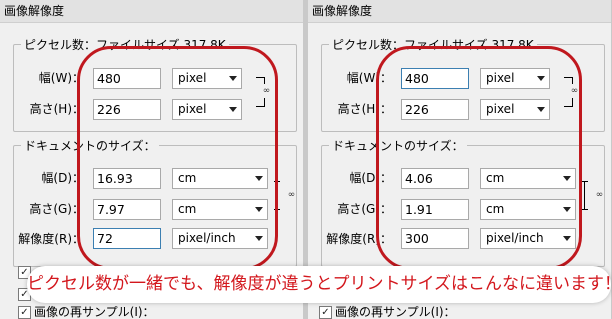 The width and height of the screenshot is (612, 319). Describe the element at coordinates (61, 78) in the screenshot. I see `width-label: 幅(W)：` at that location.